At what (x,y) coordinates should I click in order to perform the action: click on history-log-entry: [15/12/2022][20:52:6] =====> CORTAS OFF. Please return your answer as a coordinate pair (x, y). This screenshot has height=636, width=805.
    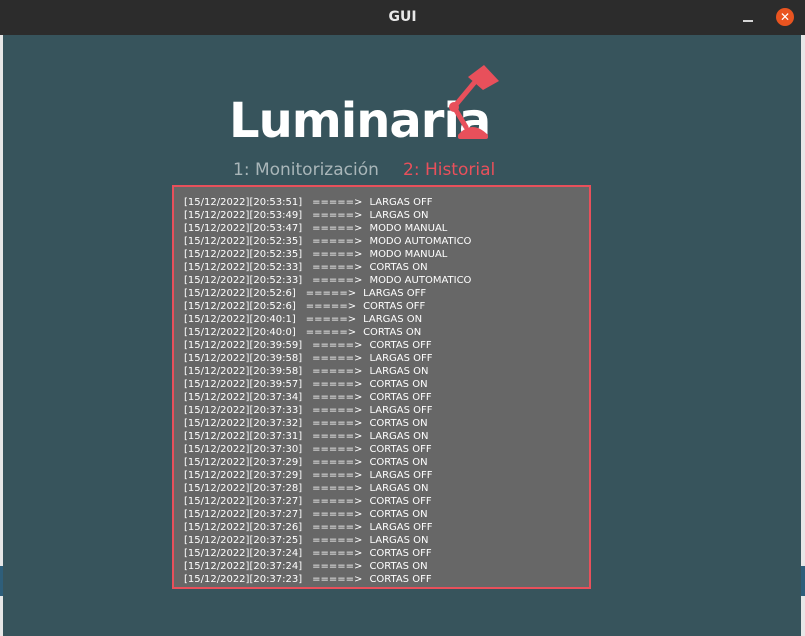
    Looking at the image, I should click on (327, 306).